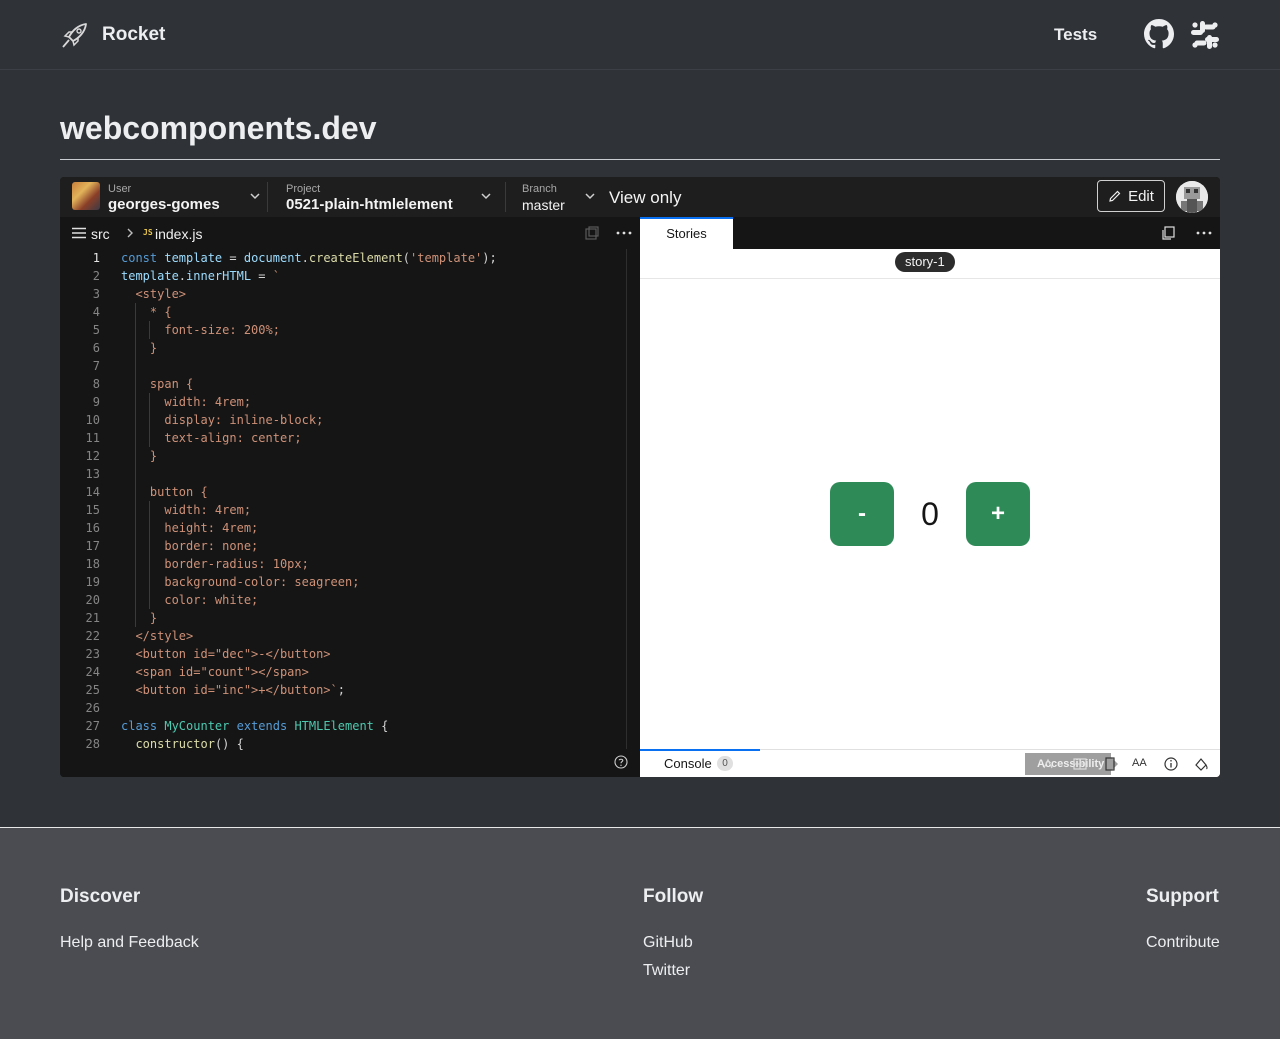  Describe the element at coordinates (640, 35) in the screenshot. I see `top-nav: Rocket Tests` at that location.